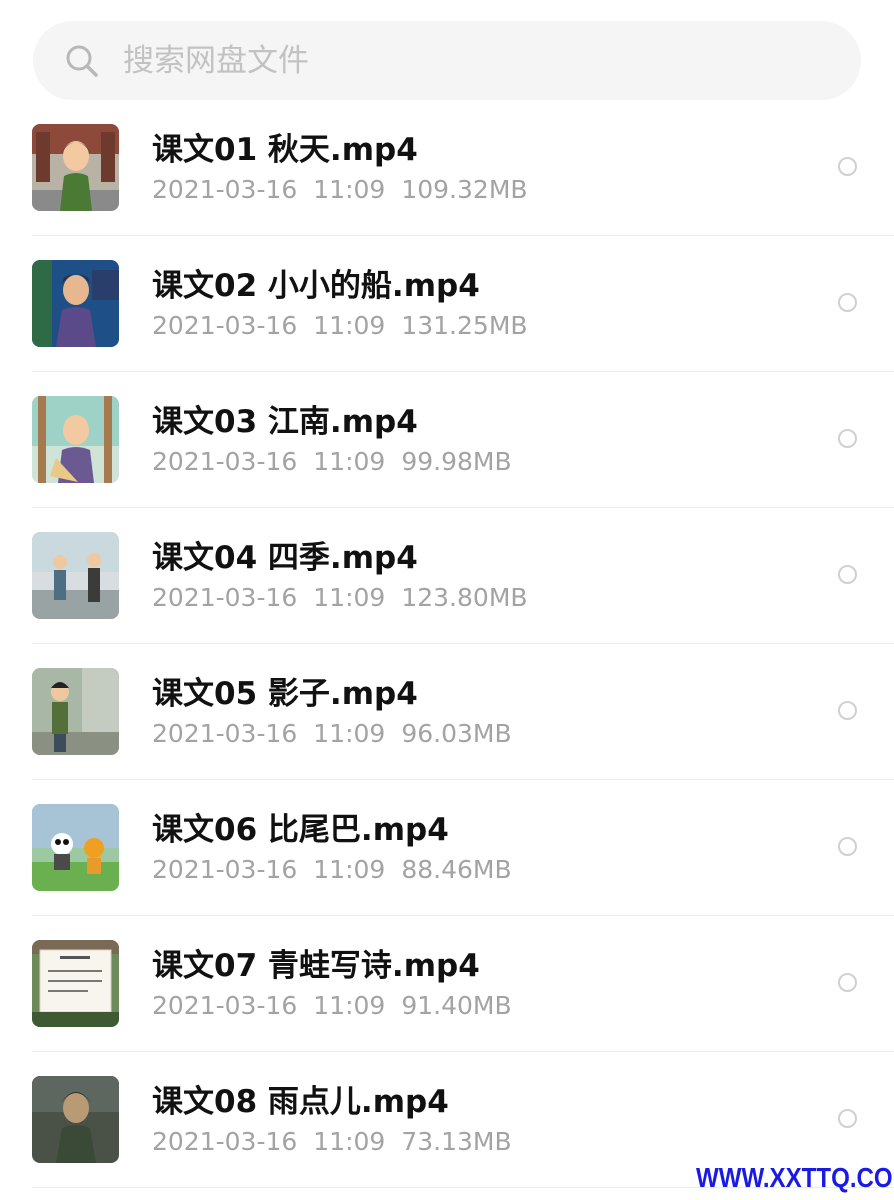  I want to click on file-size: 123.80MB, so click(464, 597).